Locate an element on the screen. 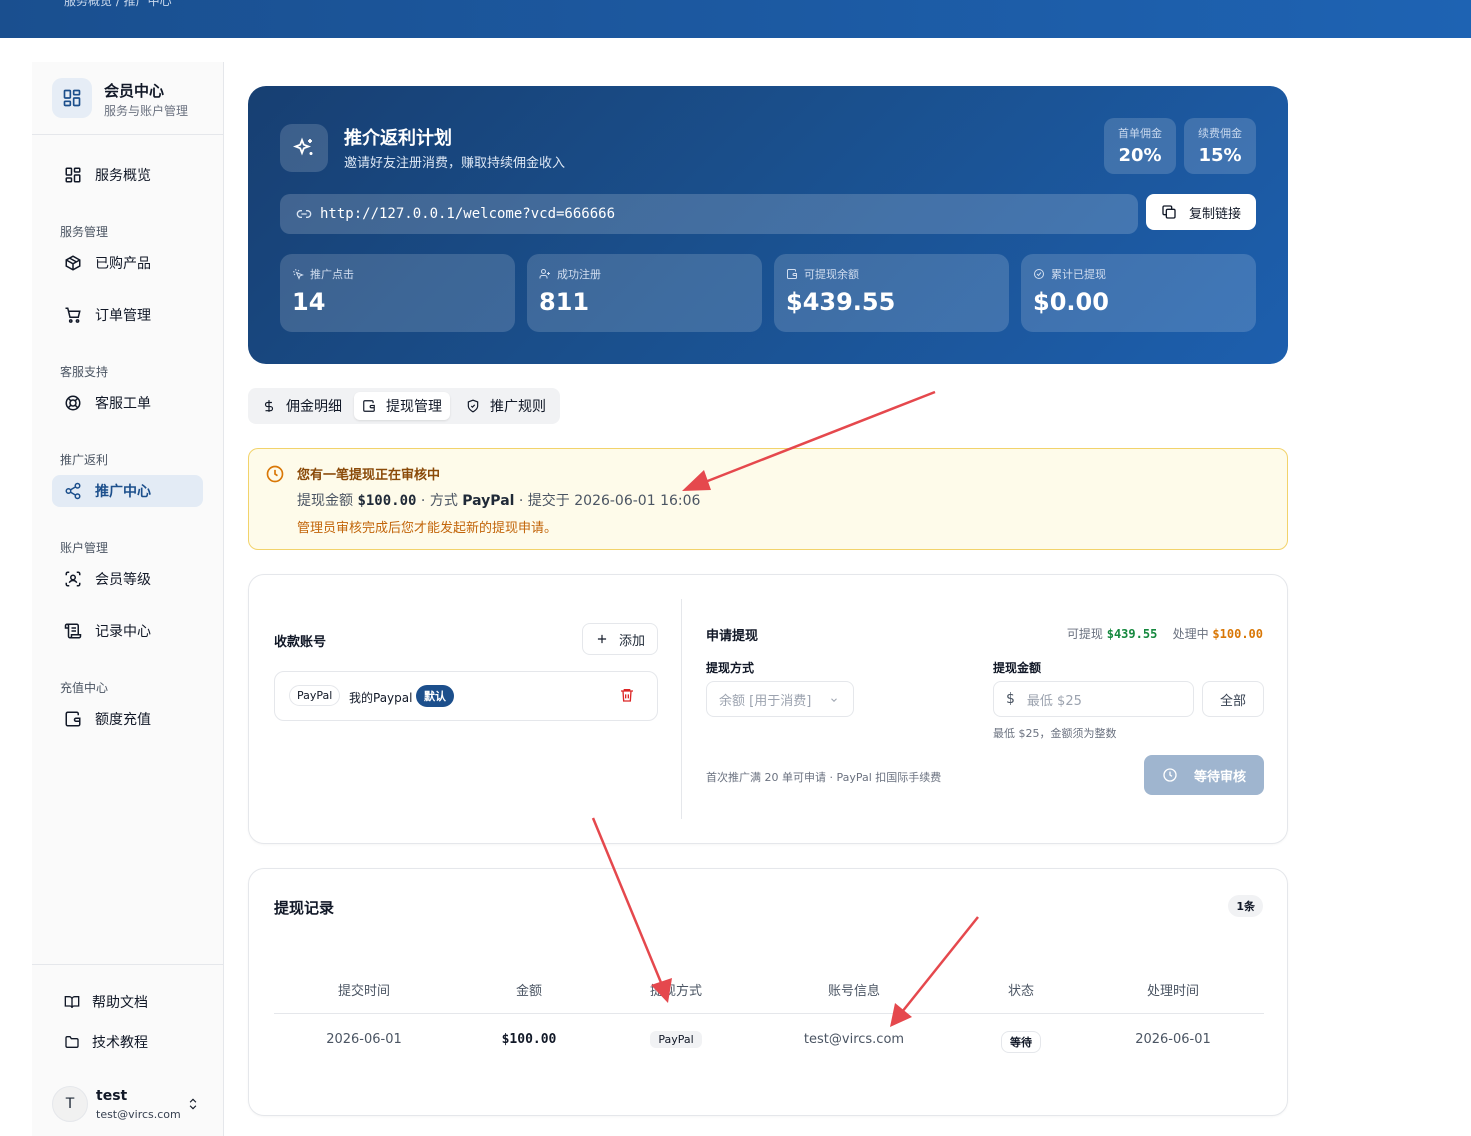  payout-account-item: PayPal 我的Paypal 默认 is located at coordinates (466, 696).